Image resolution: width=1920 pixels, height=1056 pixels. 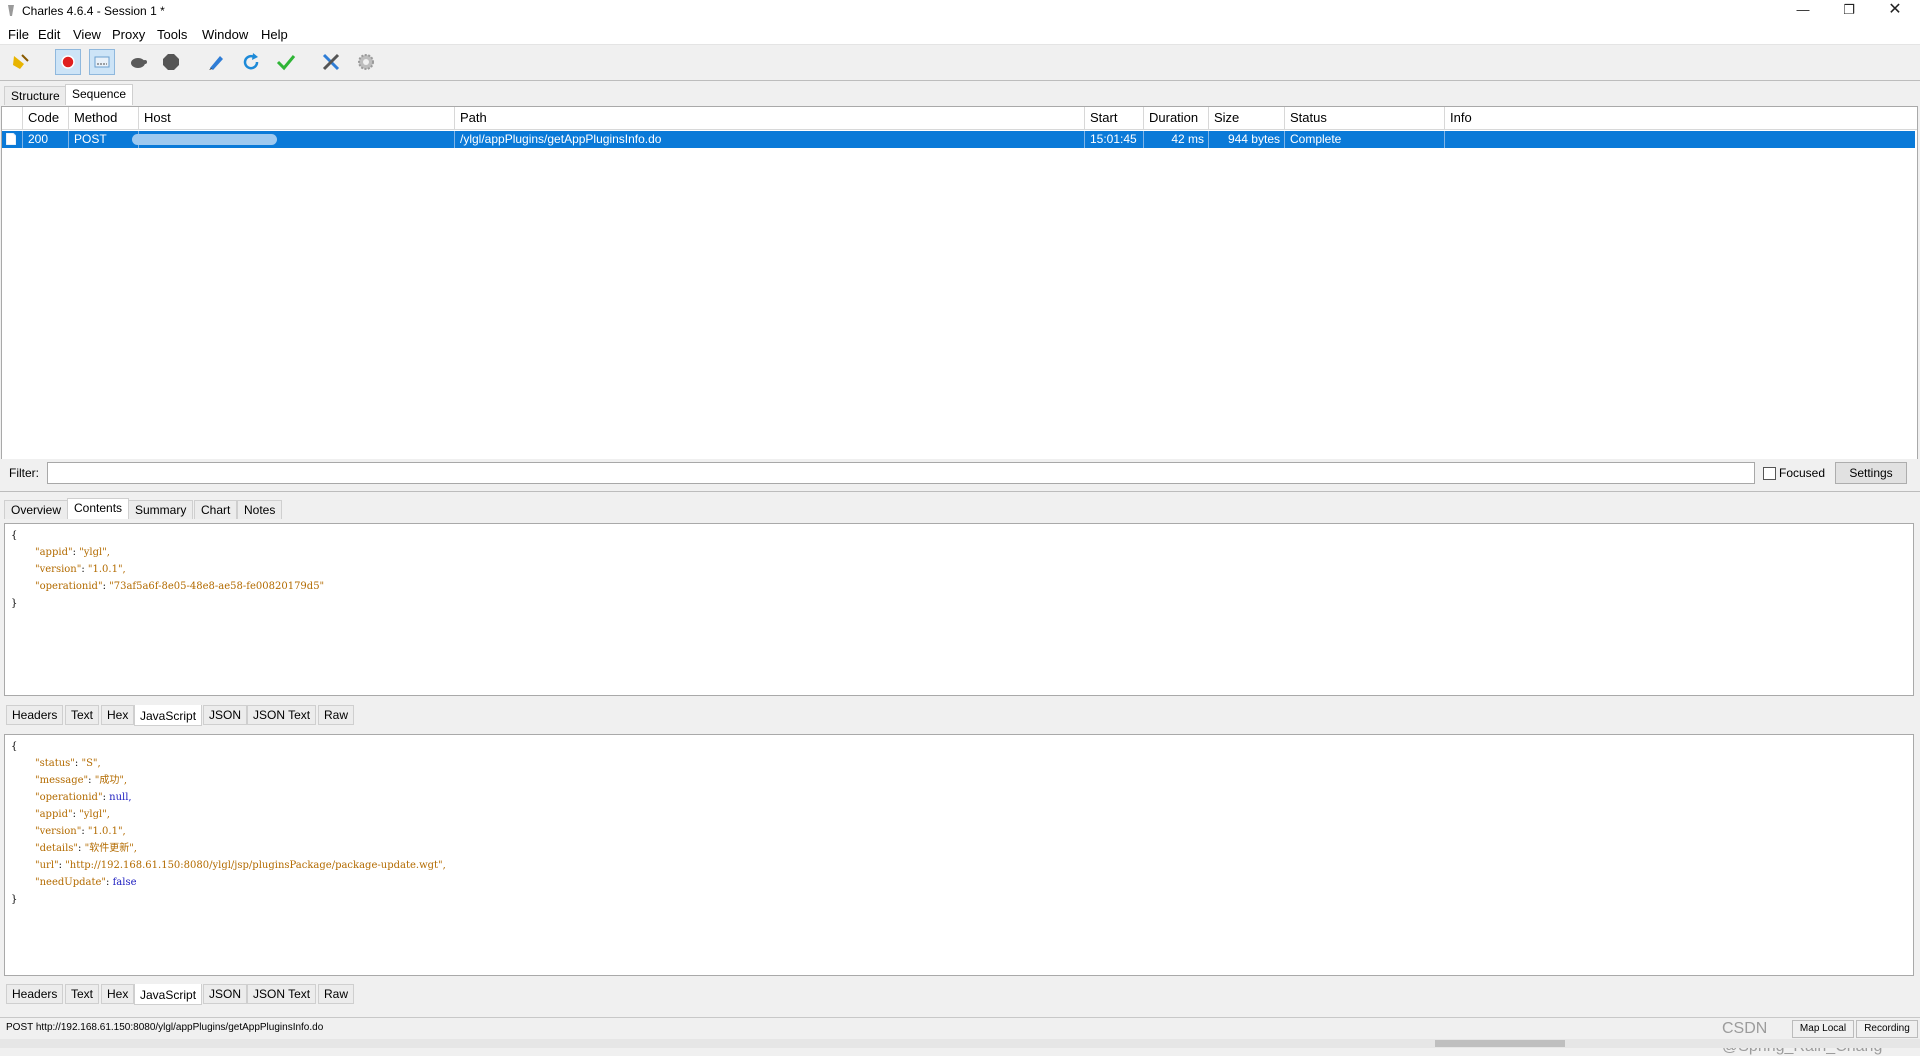 I want to click on filter-input, so click(x=901, y=473).